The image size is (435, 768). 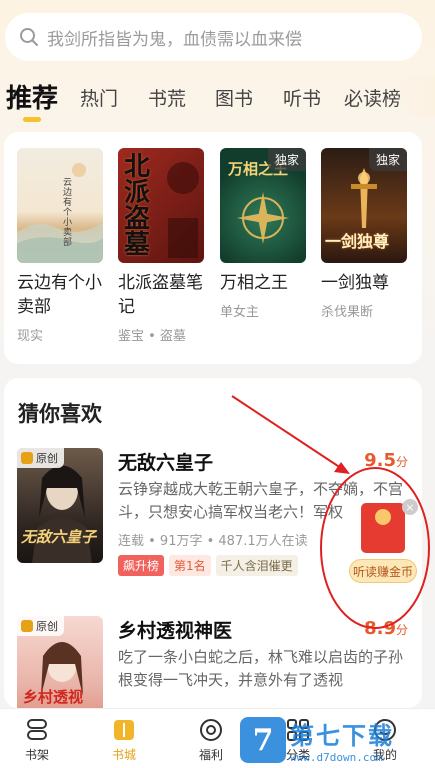 I want to click on book-title: 万相之王, so click(x=254, y=283).